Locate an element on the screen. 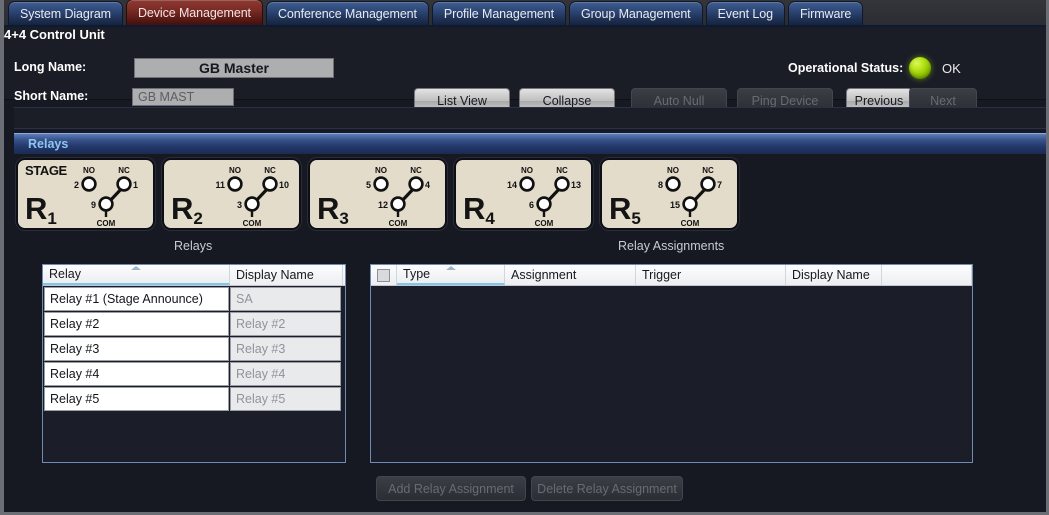 The image size is (1049, 515). device-type-label: 4+4 Control Unit is located at coordinates (54, 34).